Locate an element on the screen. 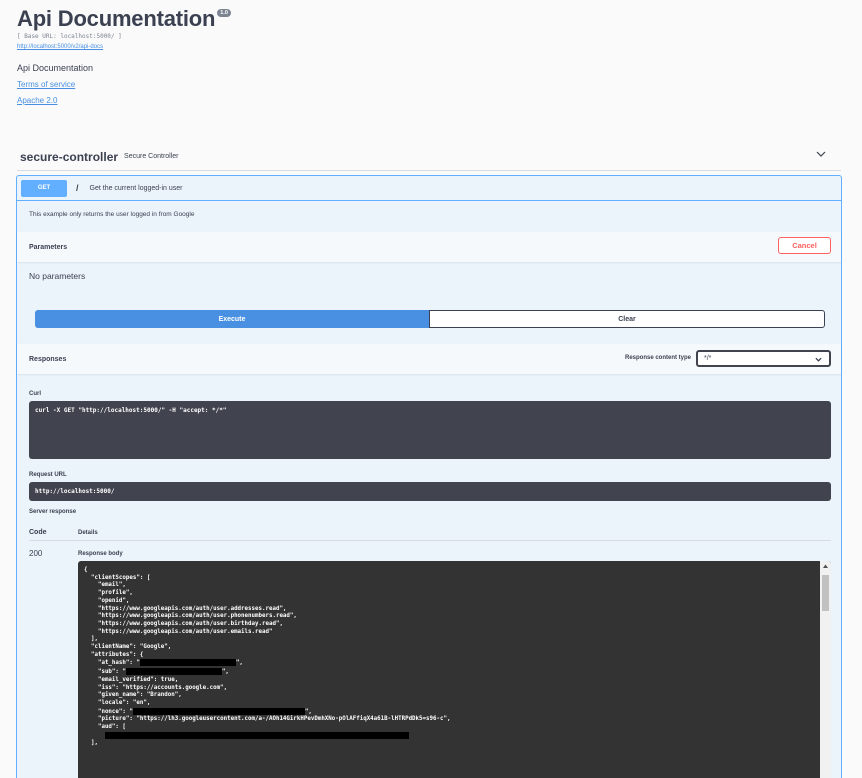  scroll-up-arrow-icon is located at coordinates (825, 566).